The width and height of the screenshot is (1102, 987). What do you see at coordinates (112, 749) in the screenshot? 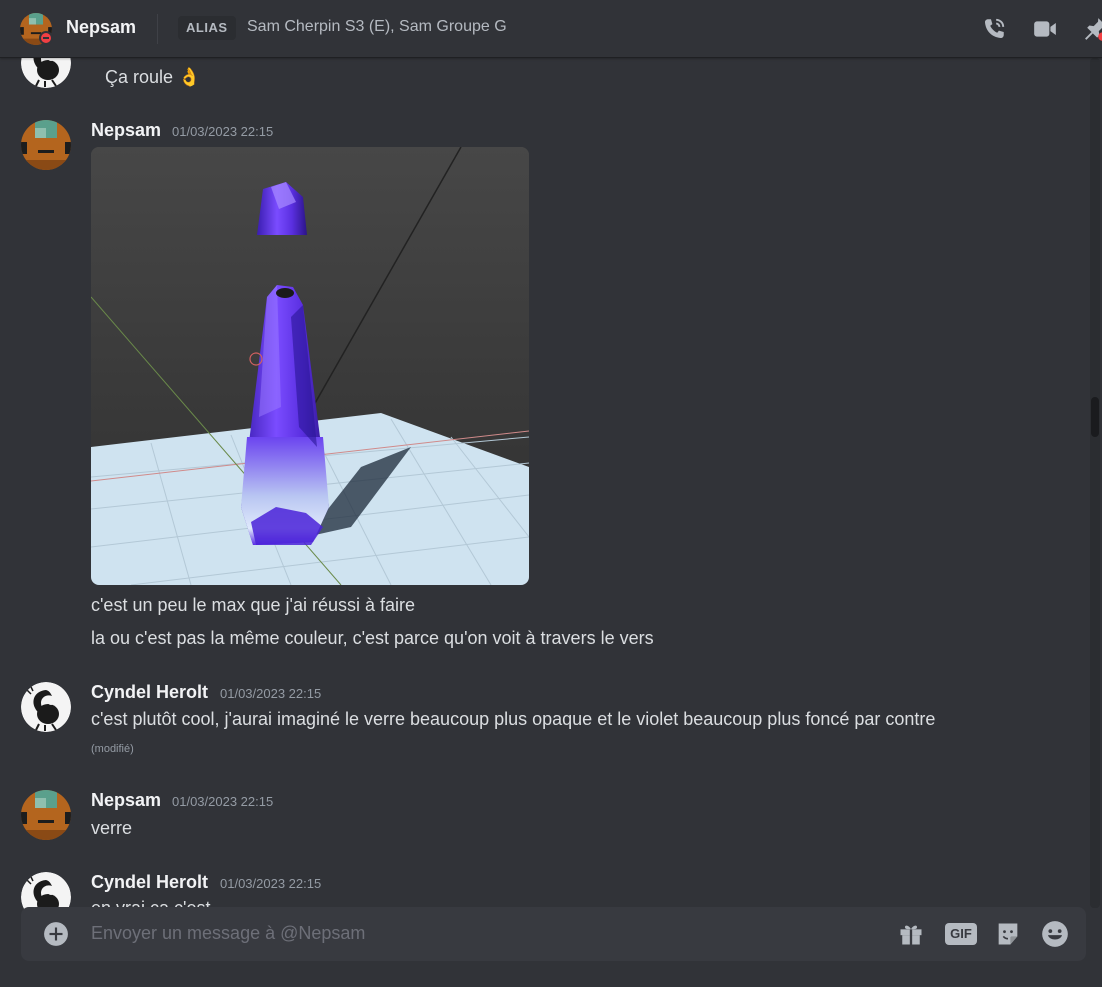
I see `edited-label: (modifié)` at bounding box center [112, 749].